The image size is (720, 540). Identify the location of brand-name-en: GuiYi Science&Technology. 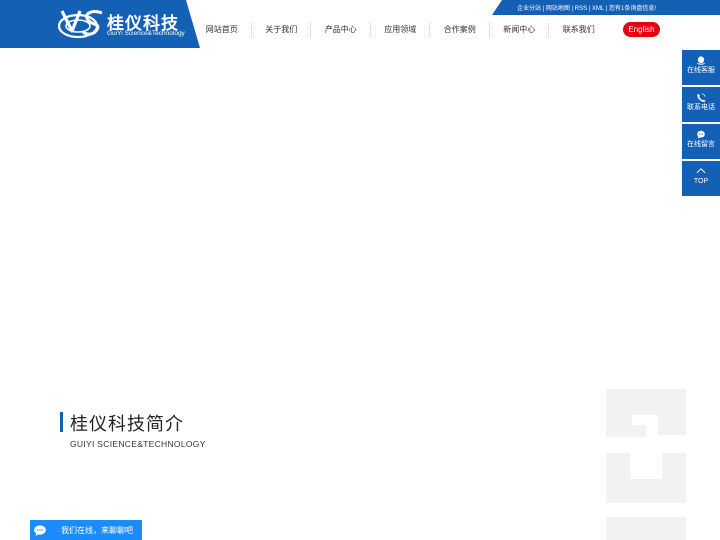
(146, 33).